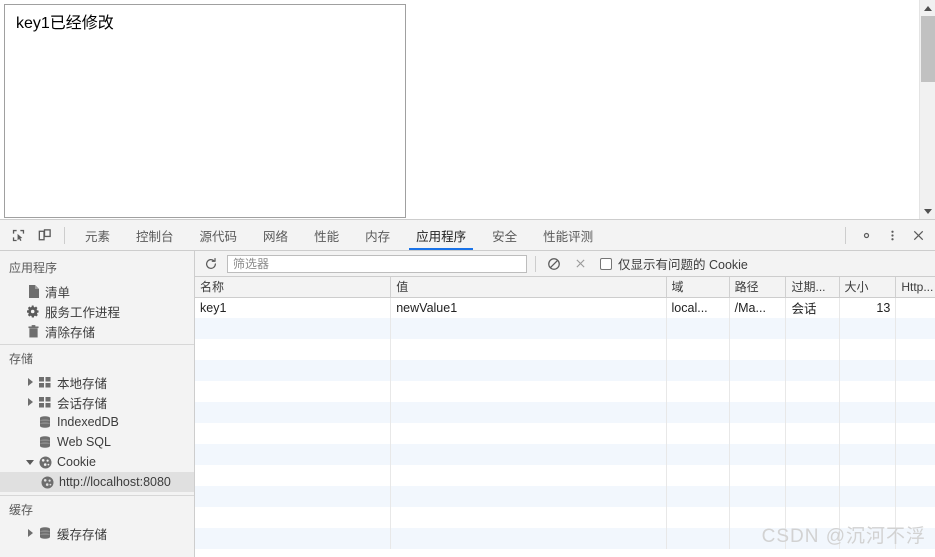 This screenshot has width=935, height=557. Describe the element at coordinates (377, 263) in the screenshot. I see `filter-input` at that location.